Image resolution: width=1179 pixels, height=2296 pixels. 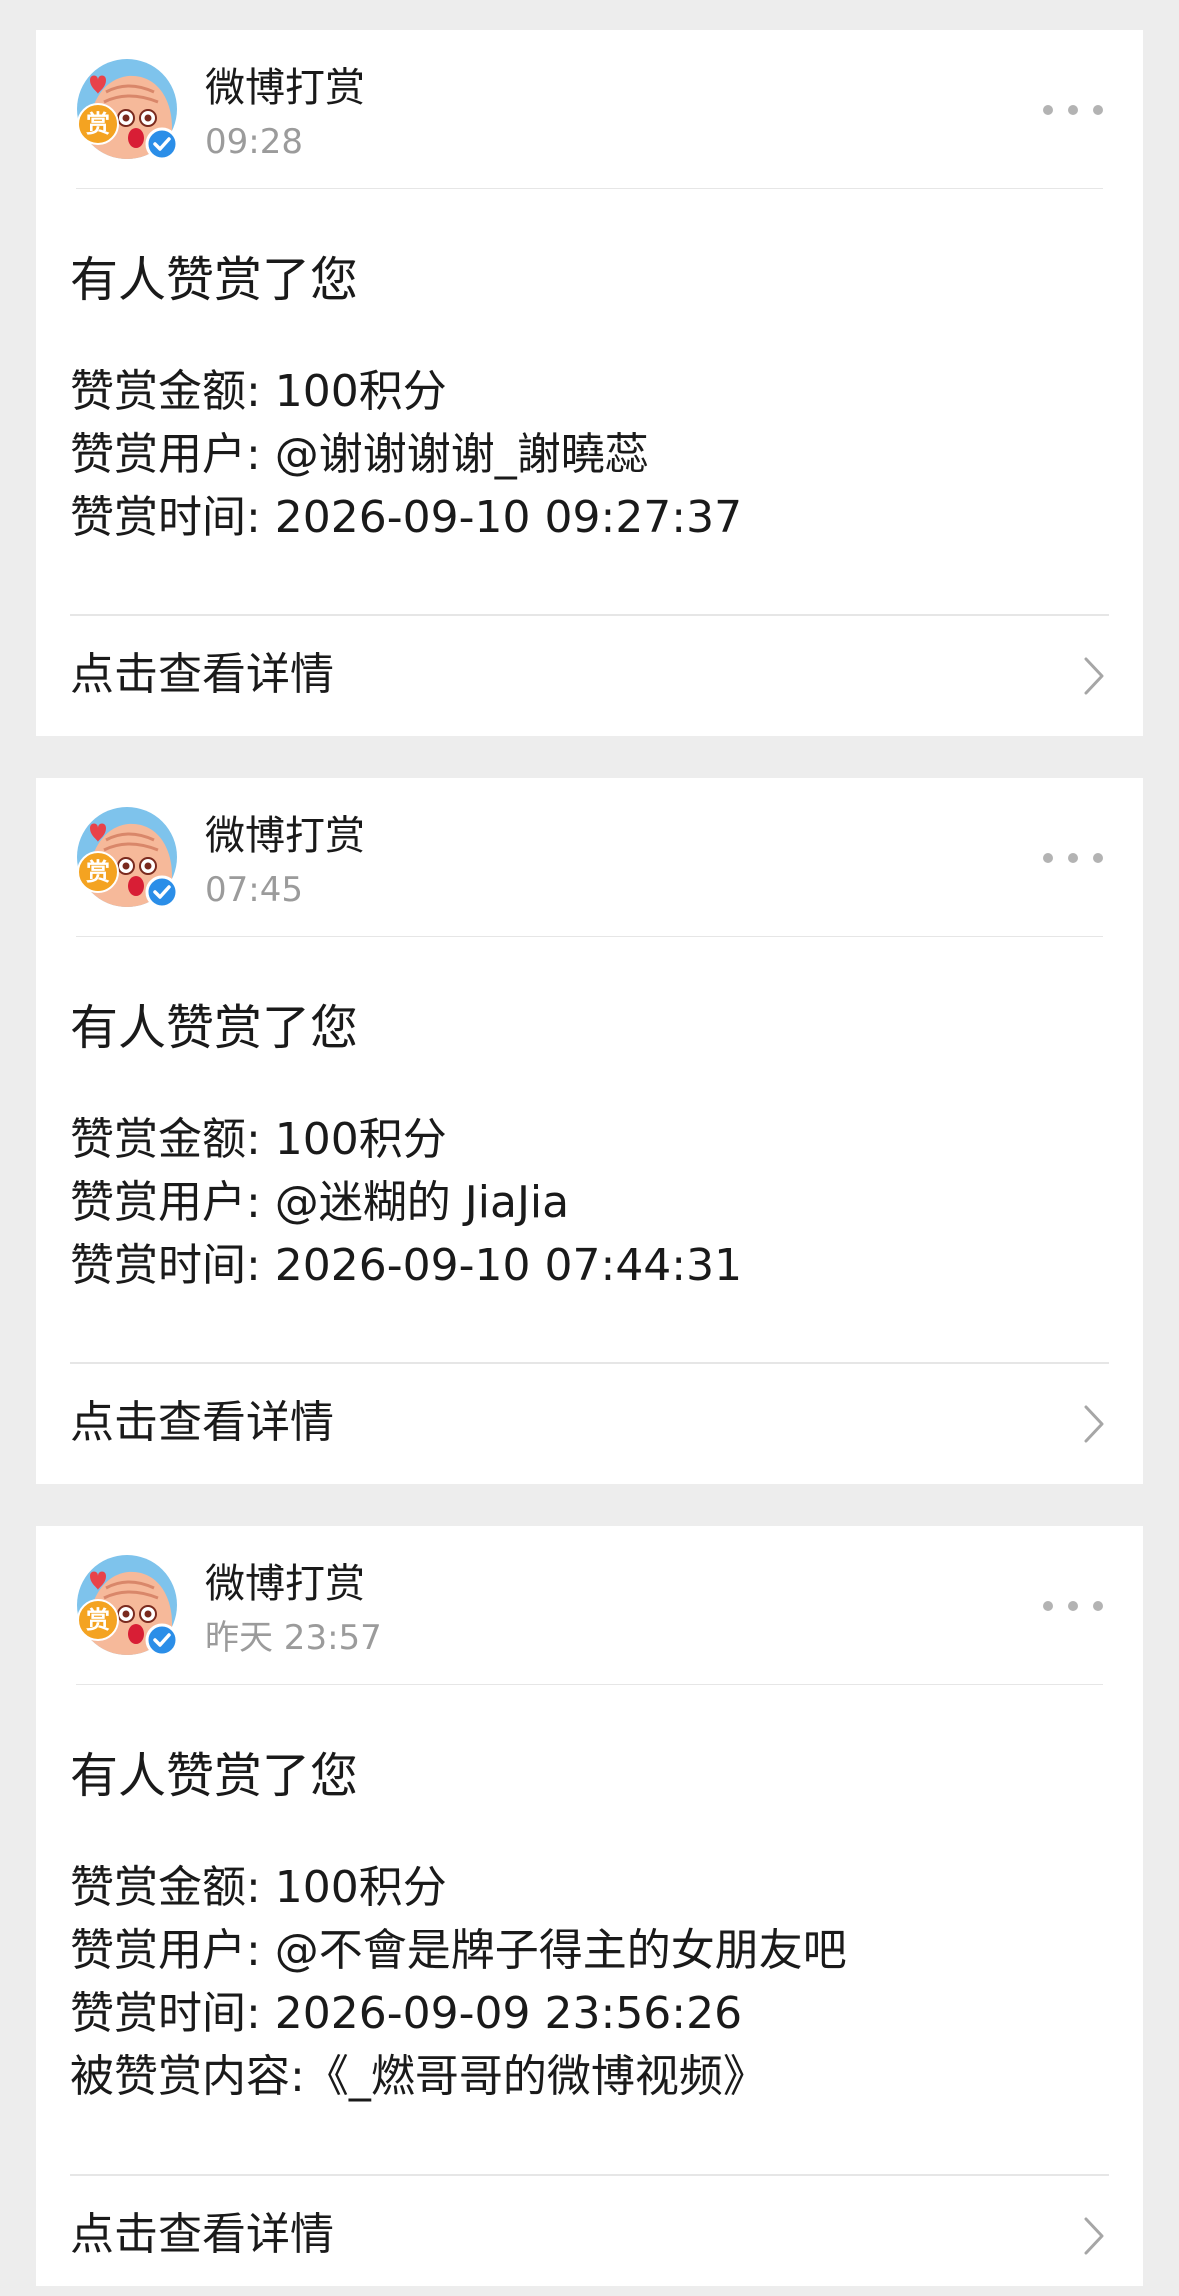 What do you see at coordinates (406, 2013) in the screenshot?
I see `detail-time: 赞赏时间: 2026-09-09 23:56:26` at bounding box center [406, 2013].